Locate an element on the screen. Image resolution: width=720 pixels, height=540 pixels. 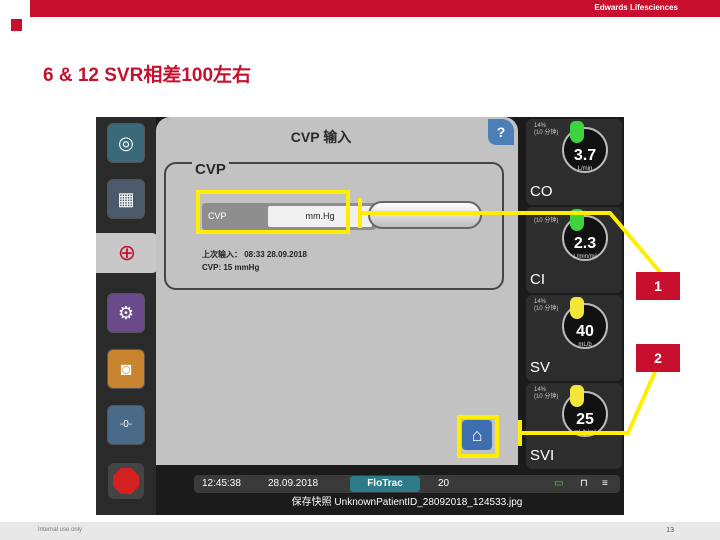
home-button: ⌂ is located at coordinates (477, 435).